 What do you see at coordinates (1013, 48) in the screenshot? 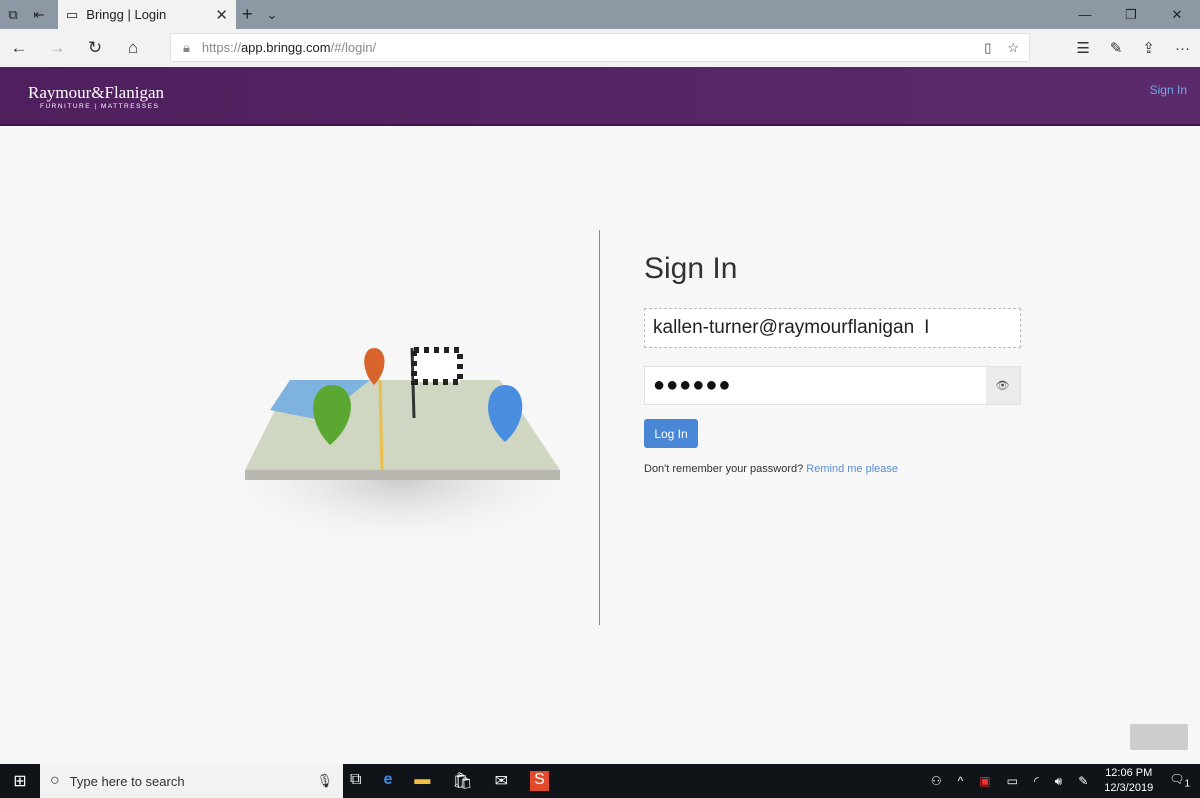
I see `favorite-star-icon: ☆` at bounding box center [1013, 48].